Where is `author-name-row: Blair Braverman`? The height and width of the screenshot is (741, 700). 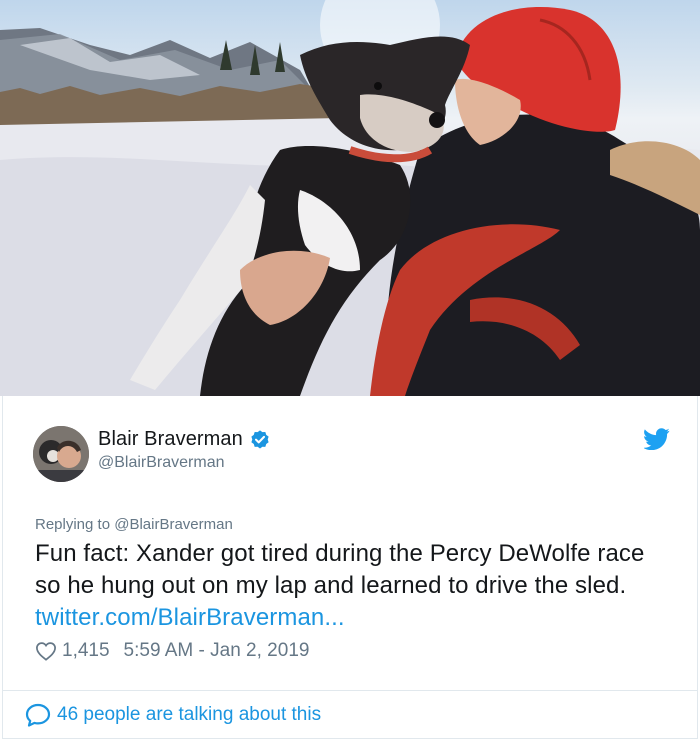
author-name-row: Blair Braverman is located at coordinates (184, 439).